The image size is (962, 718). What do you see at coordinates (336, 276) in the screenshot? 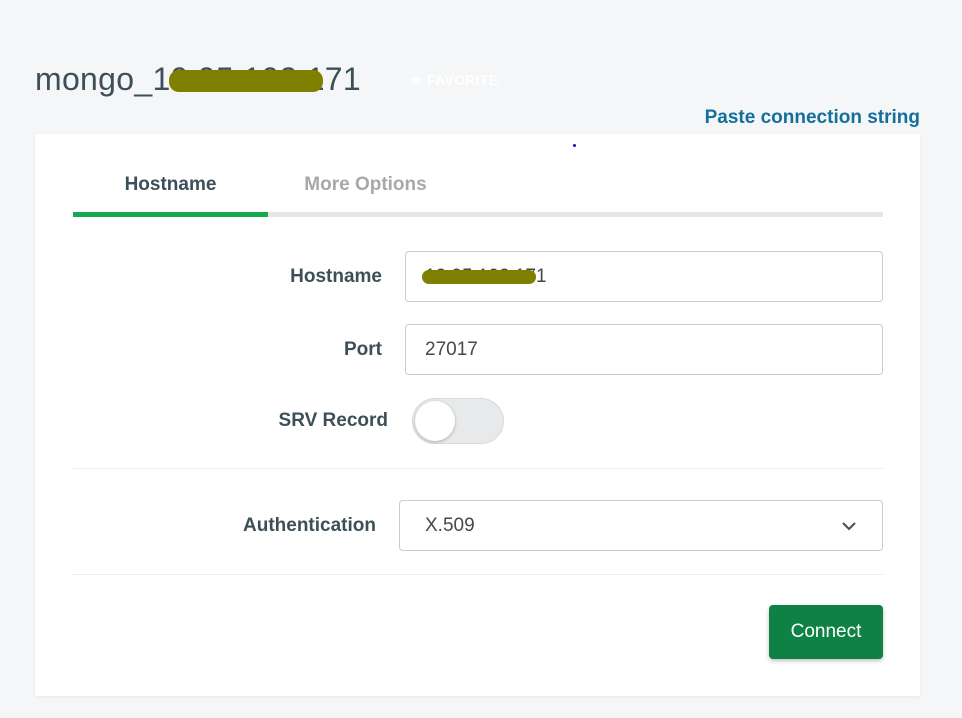
I see `hostname-label: Hostname` at bounding box center [336, 276].